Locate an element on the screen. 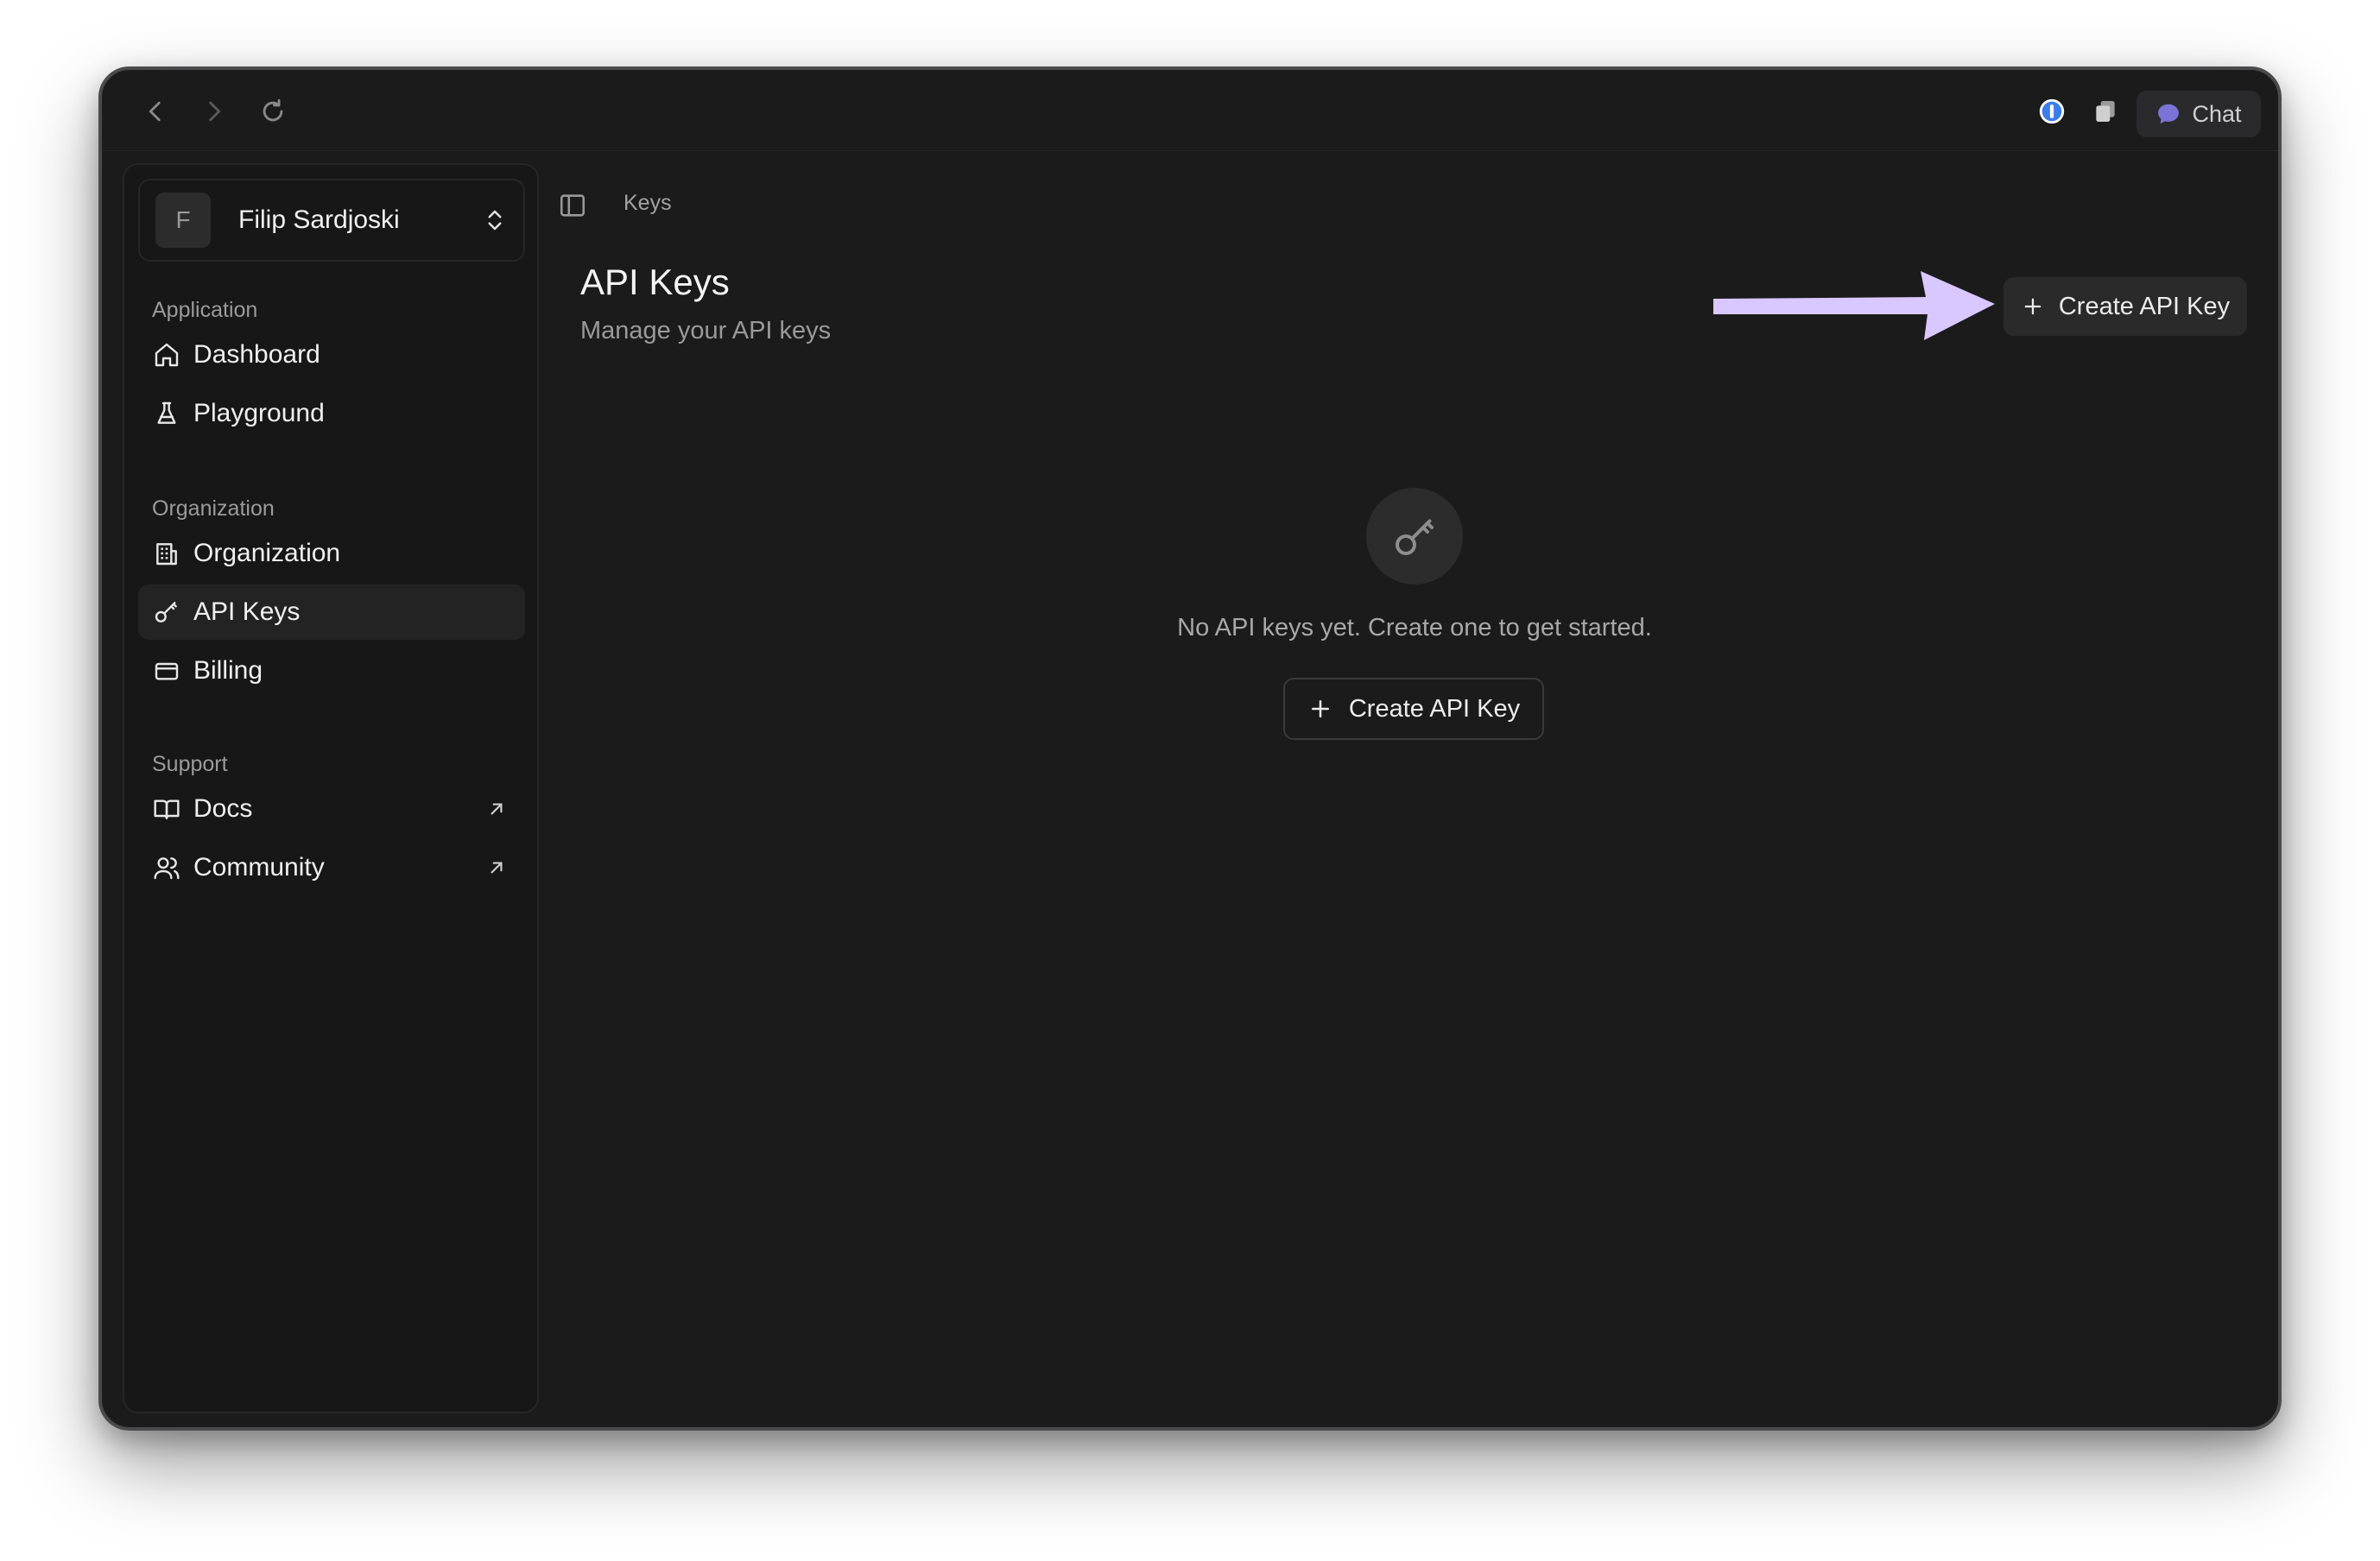 The height and width of the screenshot is (1561, 2380). password-manager-icon is located at coordinates (2052, 111).